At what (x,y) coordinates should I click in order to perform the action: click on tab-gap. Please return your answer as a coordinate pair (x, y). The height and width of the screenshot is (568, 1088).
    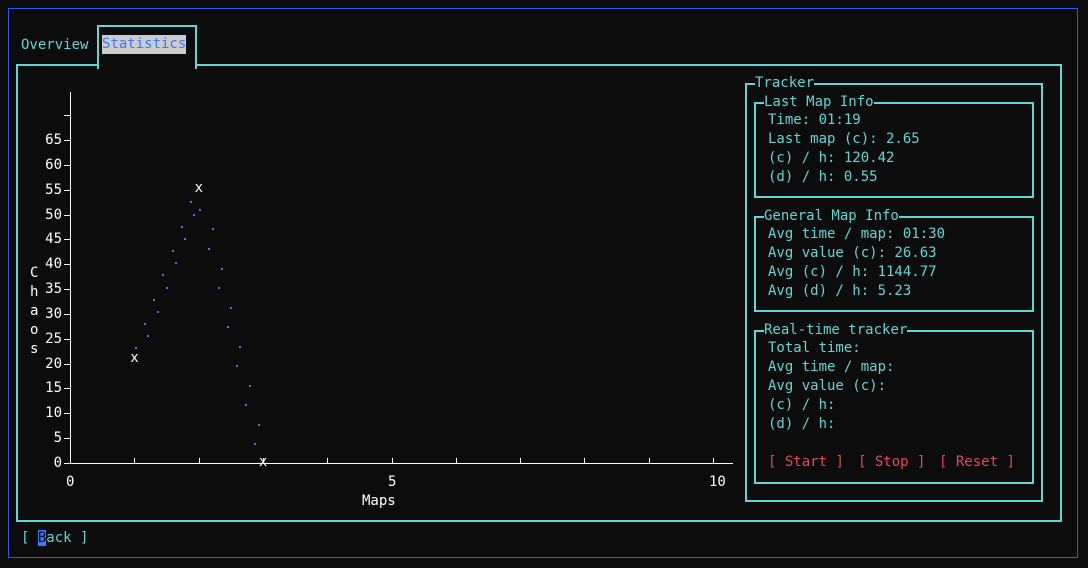
    Looking at the image, I should click on (147, 64).